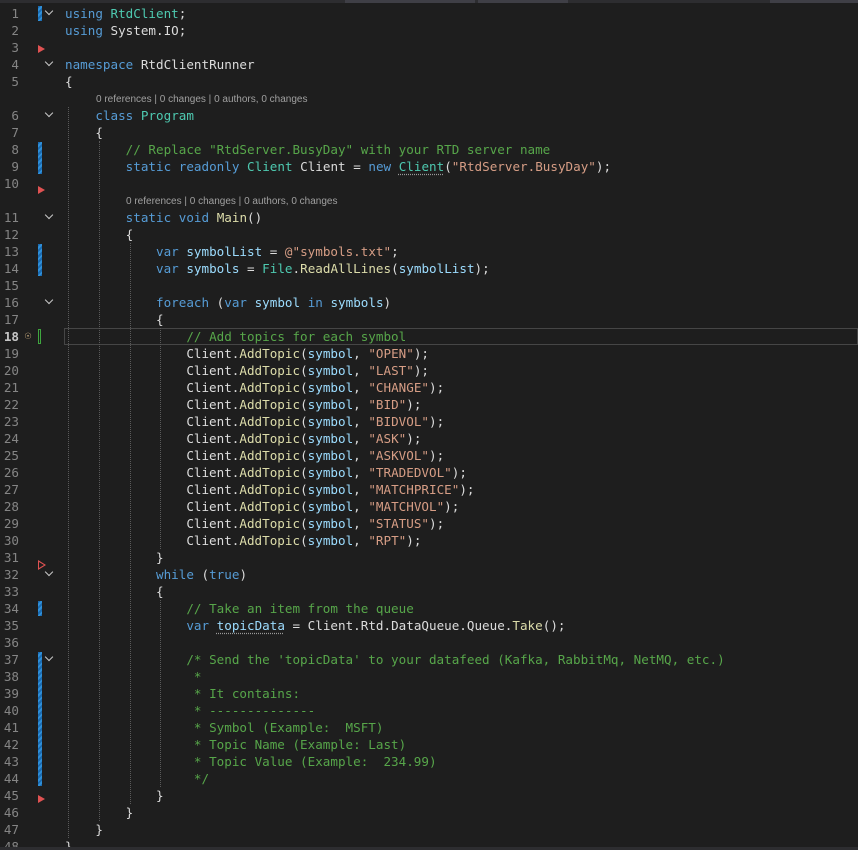  What do you see at coordinates (429, 676) in the screenshot?
I see `code-line: 38 *` at bounding box center [429, 676].